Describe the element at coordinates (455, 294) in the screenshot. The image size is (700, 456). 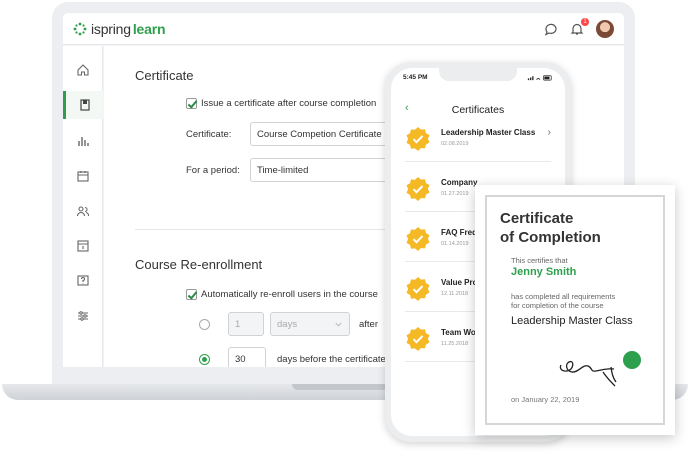
I see `certificate-item-date: 12.11.2018` at that location.